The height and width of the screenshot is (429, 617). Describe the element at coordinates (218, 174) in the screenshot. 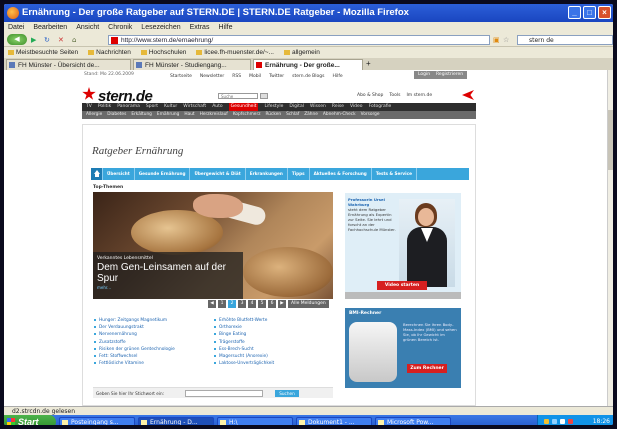

I see `ressort-tab: Übergewicht & Diät` at that location.